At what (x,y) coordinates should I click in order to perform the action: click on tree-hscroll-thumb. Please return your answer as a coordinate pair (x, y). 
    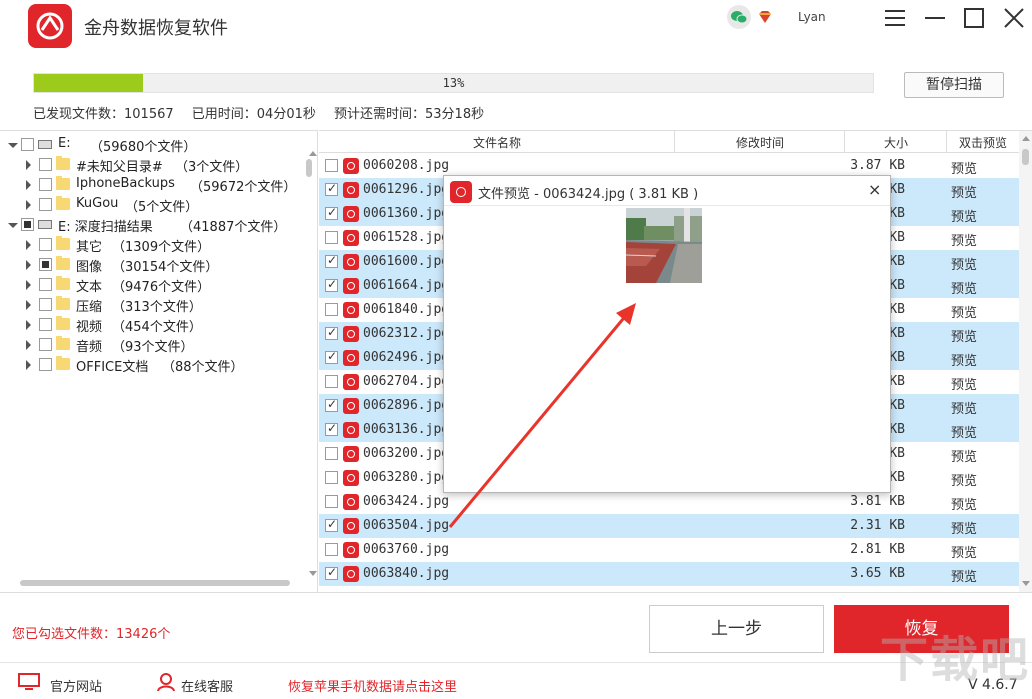
    Looking at the image, I should click on (155, 583).